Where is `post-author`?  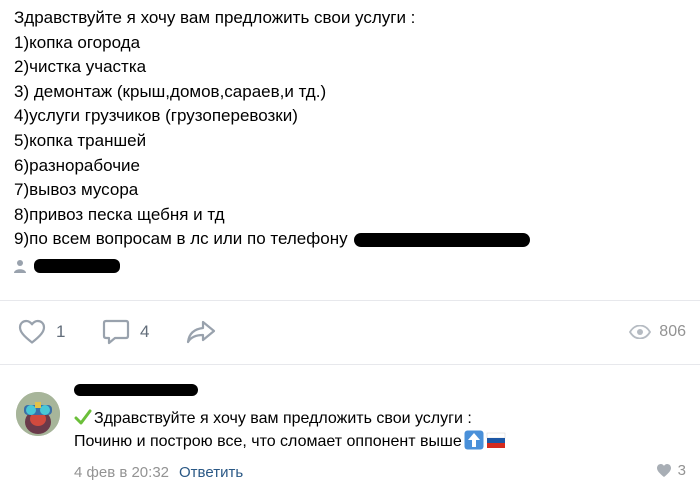
post-author is located at coordinates (67, 266).